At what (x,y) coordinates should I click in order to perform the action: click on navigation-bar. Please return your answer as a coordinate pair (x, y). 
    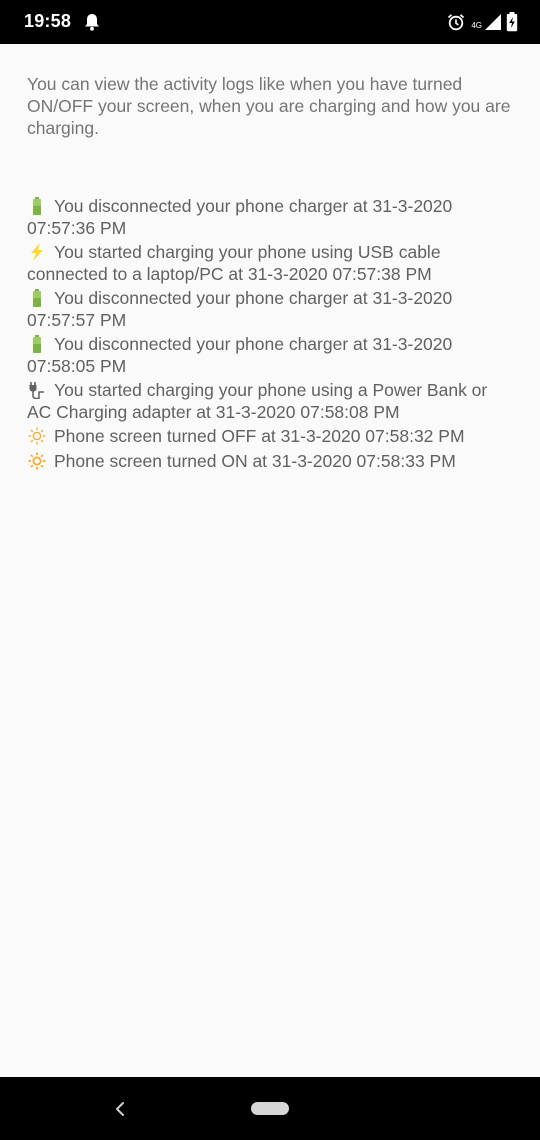
    Looking at the image, I should click on (270, 1108).